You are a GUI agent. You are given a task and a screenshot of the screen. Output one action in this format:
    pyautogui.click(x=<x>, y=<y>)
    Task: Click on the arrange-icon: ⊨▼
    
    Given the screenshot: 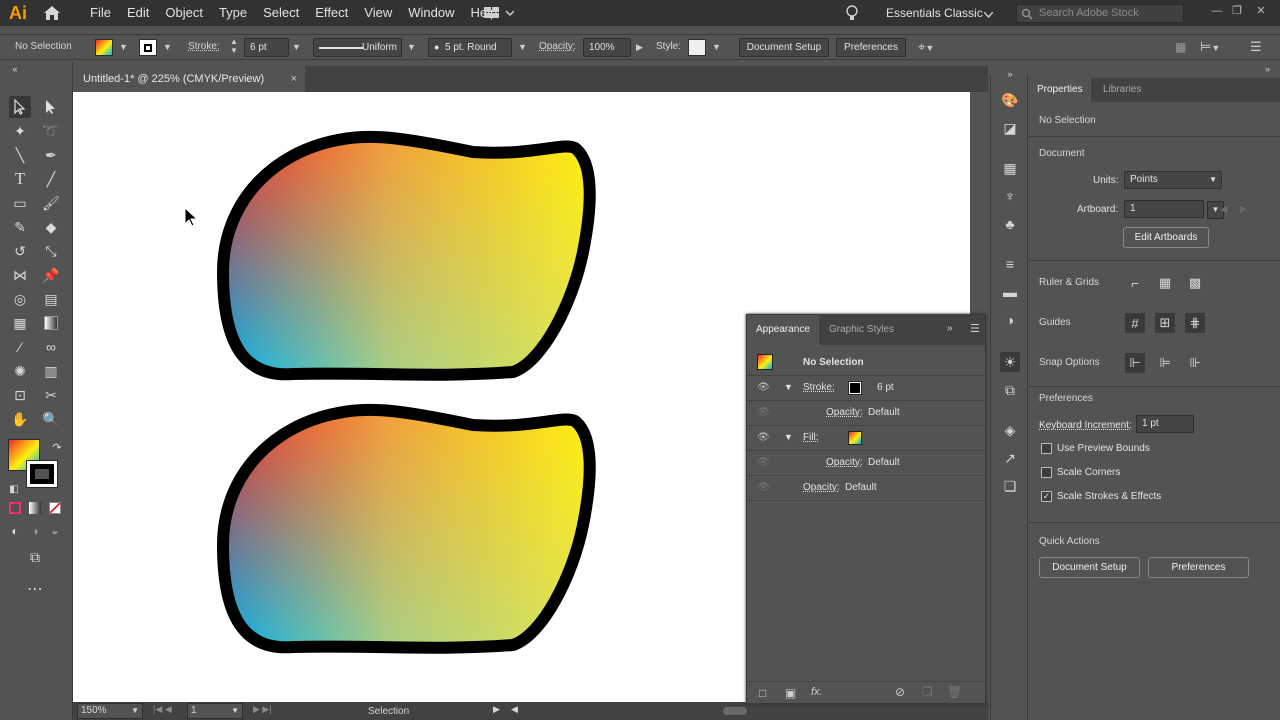 What is the action you would take?
    pyautogui.click(x=1210, y=47)
    